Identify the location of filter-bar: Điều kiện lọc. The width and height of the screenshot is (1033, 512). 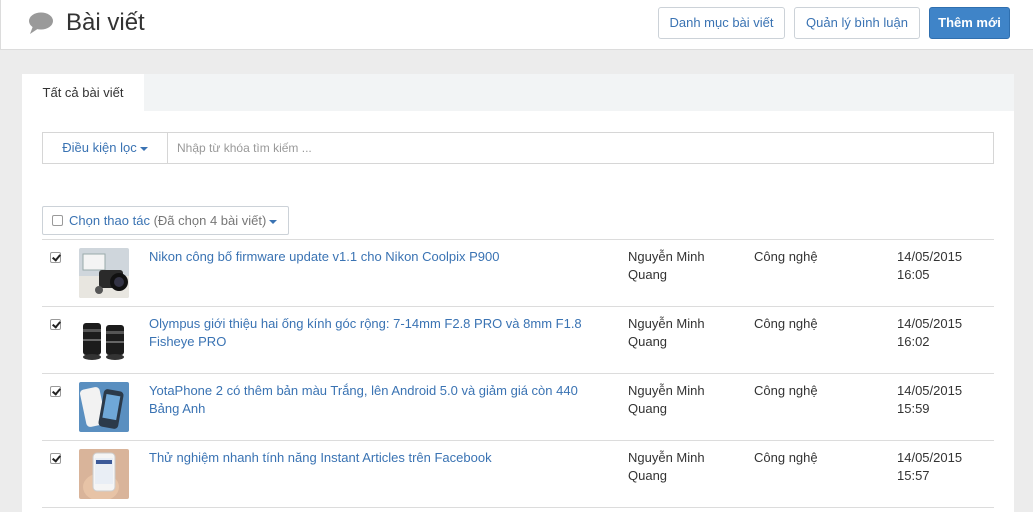
(518, 148).